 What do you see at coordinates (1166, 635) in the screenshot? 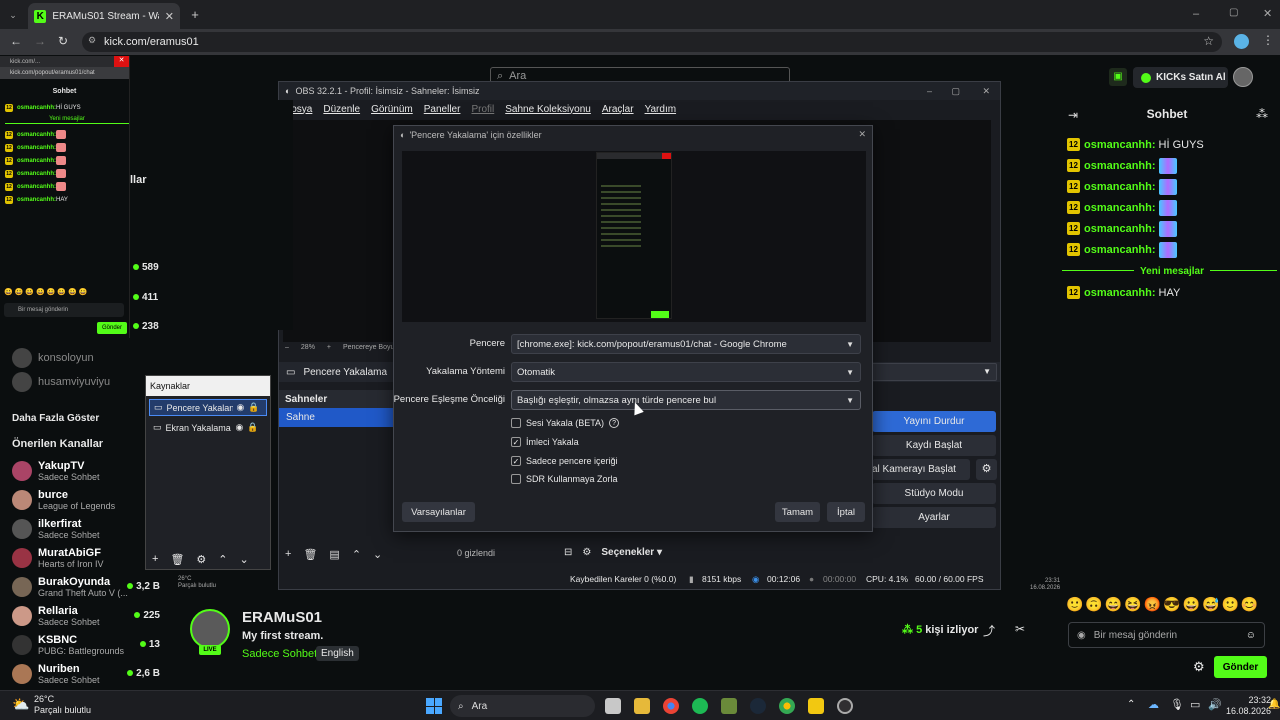
I see `chat-input: ◉ Bir mesaj gönderin ☺` at bounding box center [1166, 635].